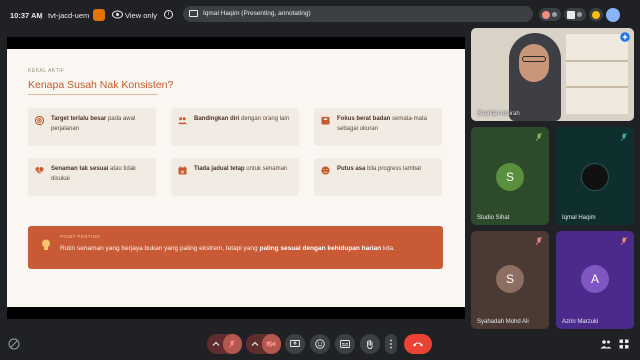  Describe the element at coordinates (546, 14) in the screenshot. I see `record-icon` at that location.